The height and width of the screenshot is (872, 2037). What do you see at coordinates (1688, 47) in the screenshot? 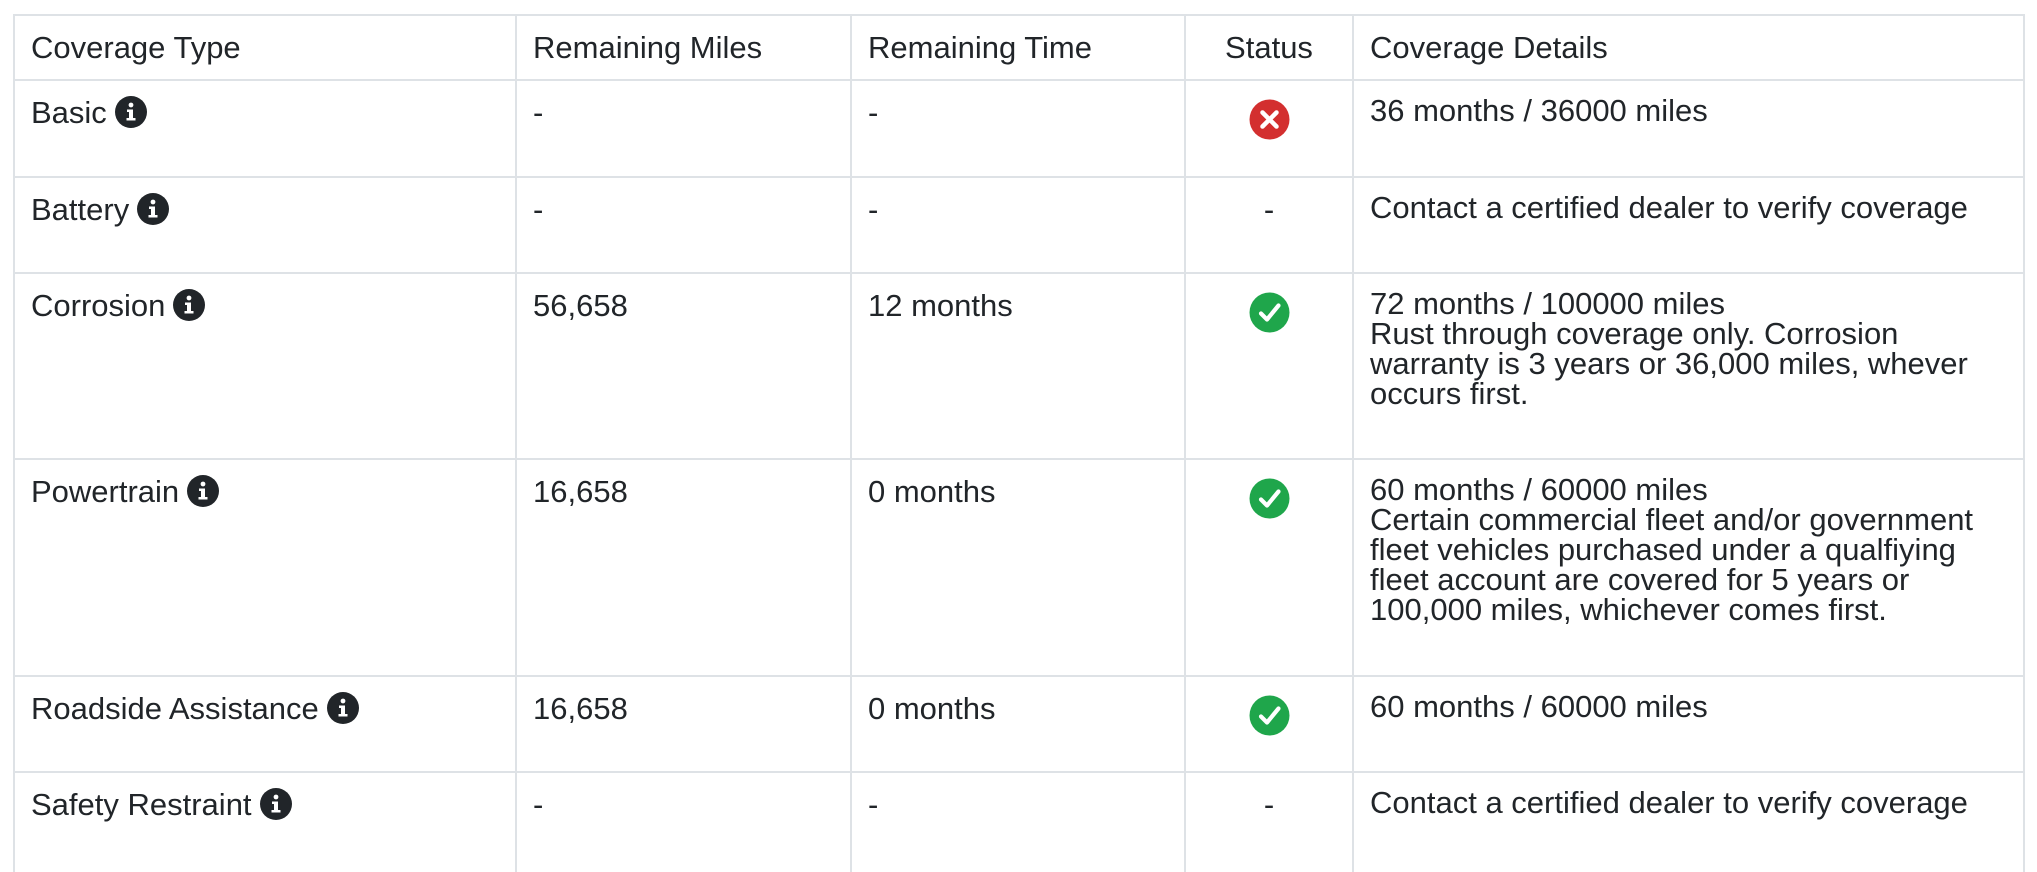
I see `header-coverage-details: Coverage Details` at bounding box center [1688, 47].